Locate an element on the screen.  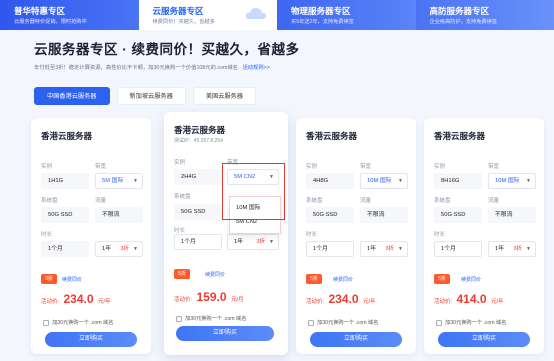
tab-subtitle: 买5年送2年，支持免费续签 is located at coordinates (322, 22).